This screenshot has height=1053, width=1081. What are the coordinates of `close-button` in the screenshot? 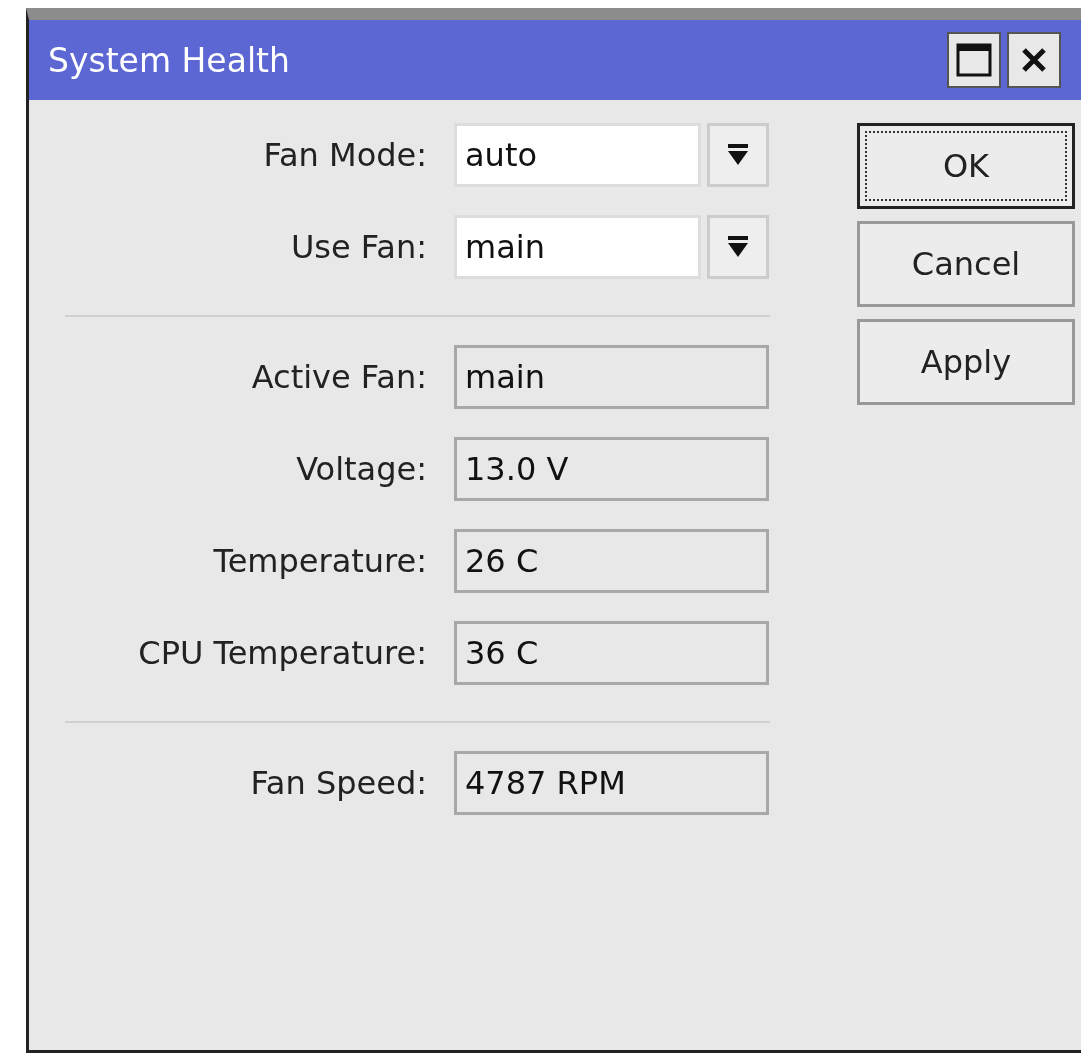 It's located at (1034, 60).